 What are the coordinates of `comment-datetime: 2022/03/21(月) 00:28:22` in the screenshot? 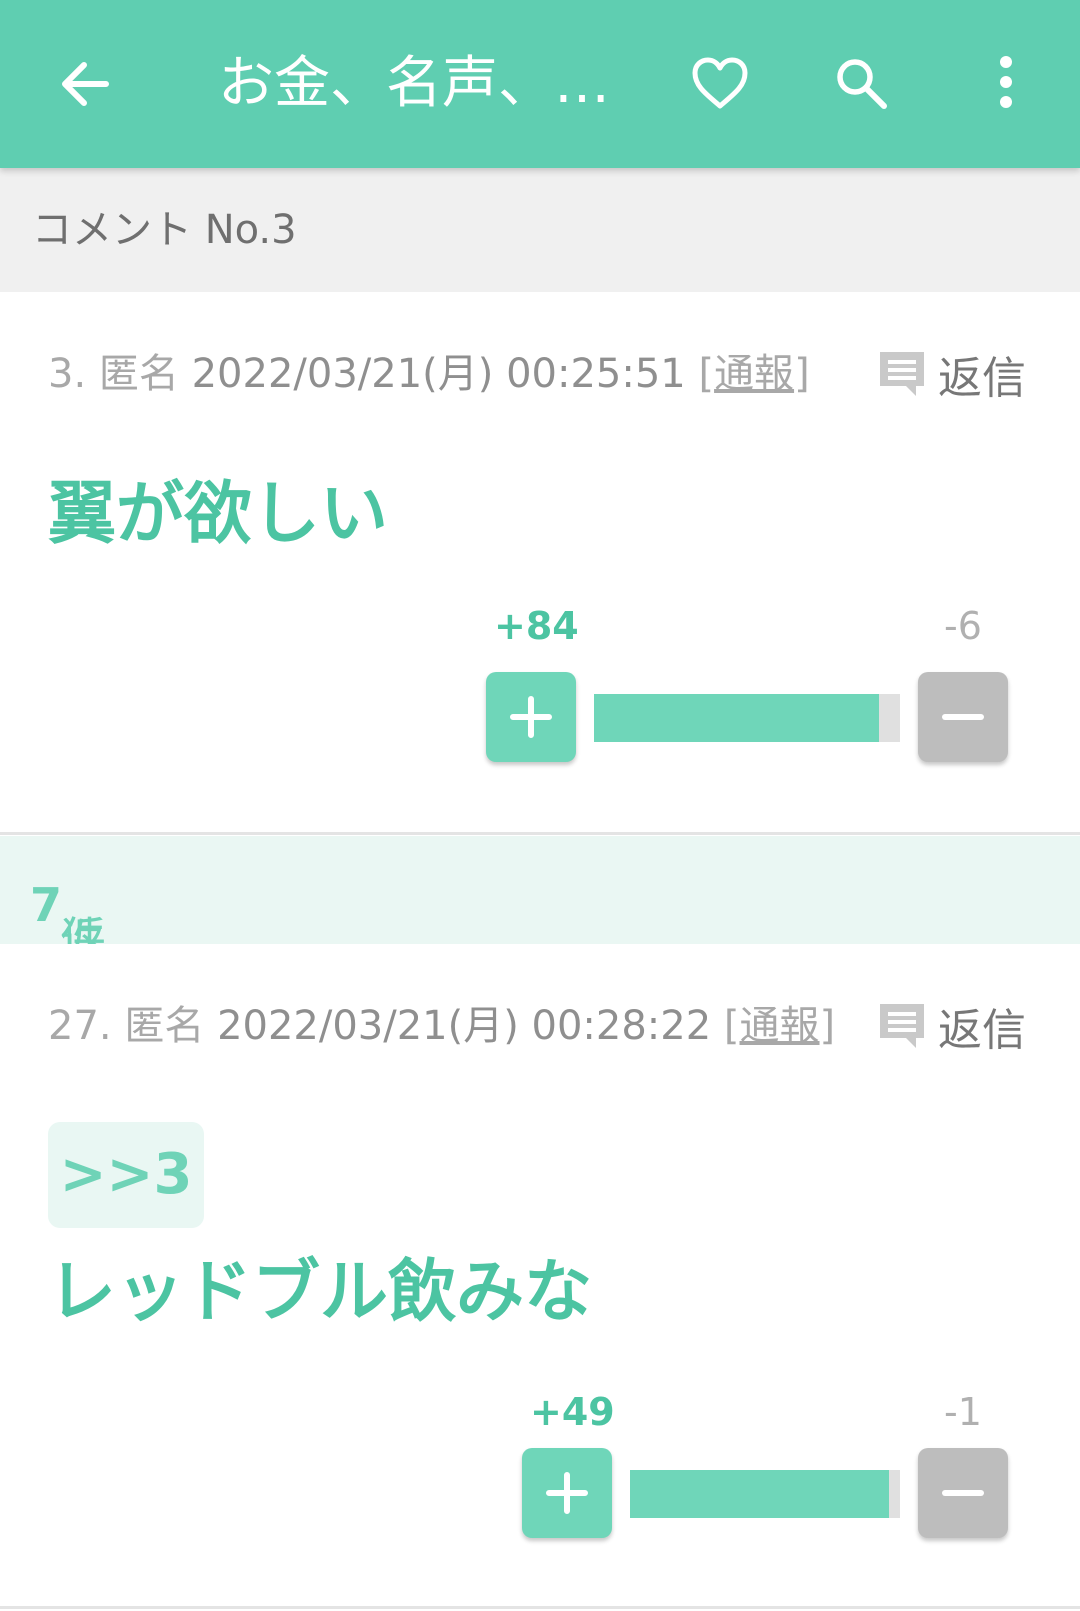 It's located at (464, 1026).